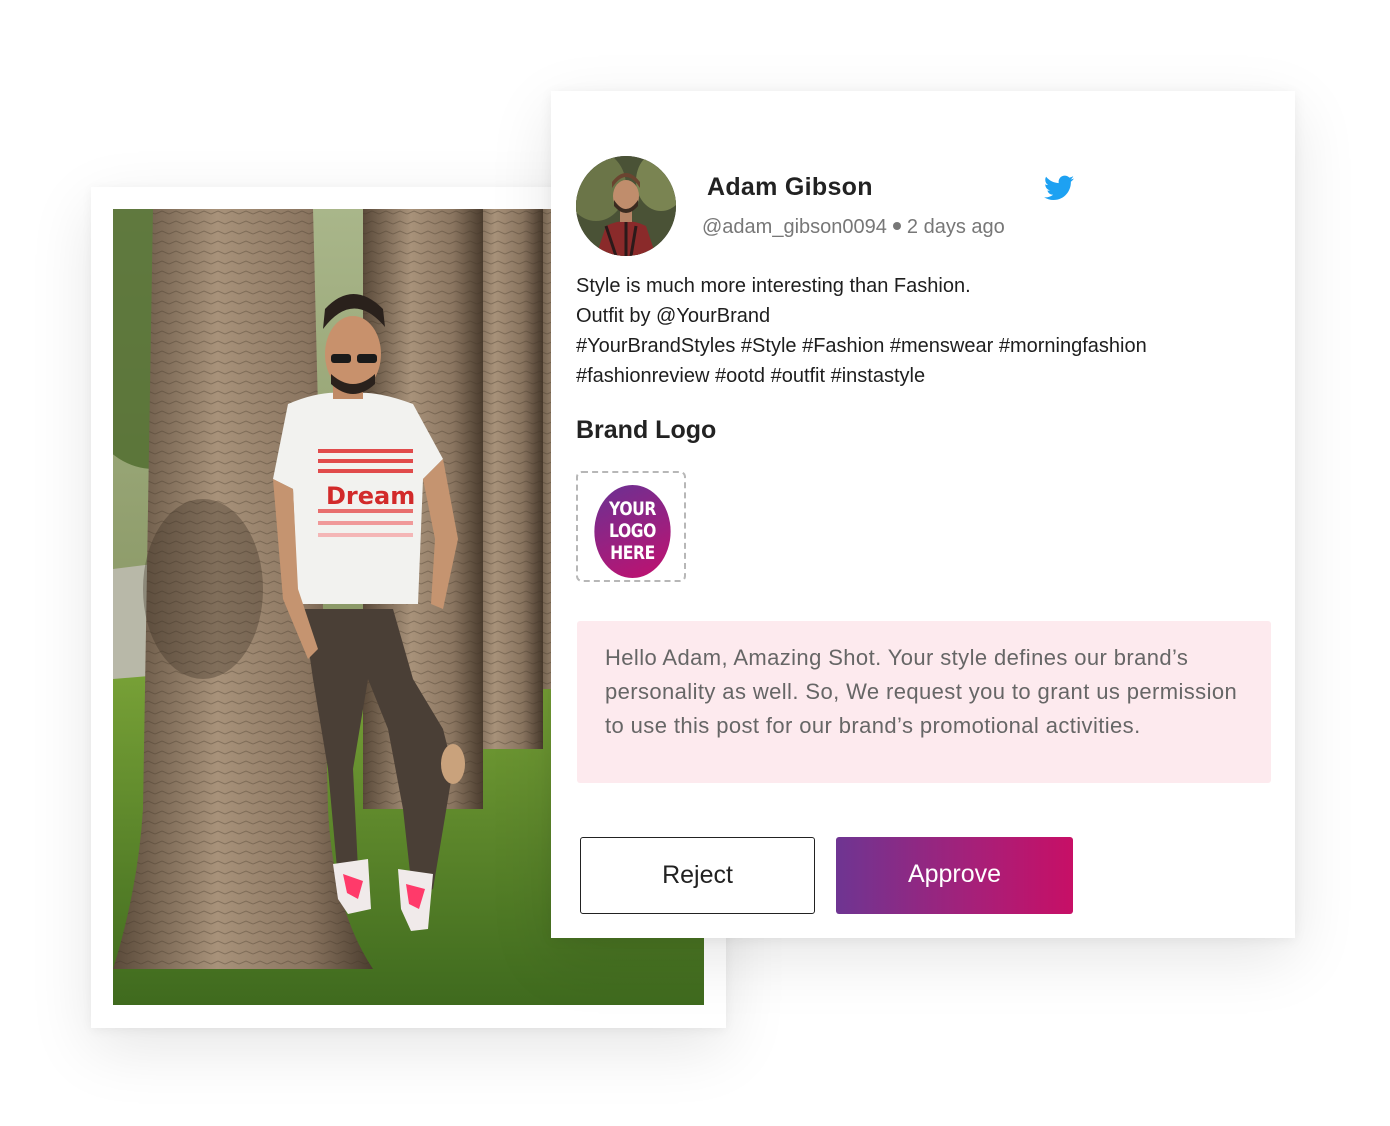  What do you see at coordinates (632, 553) in the screenshot?
I see `logo-text-line: HERE` at bounding box center [632, 553].